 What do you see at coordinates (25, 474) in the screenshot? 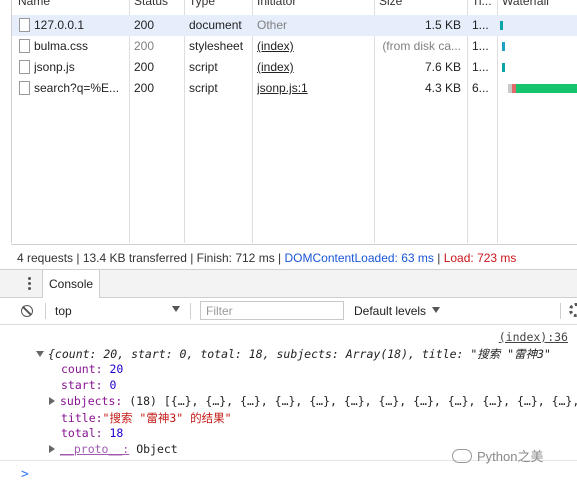
I see `prompt-icon: >` at bounding box center [25, 474].